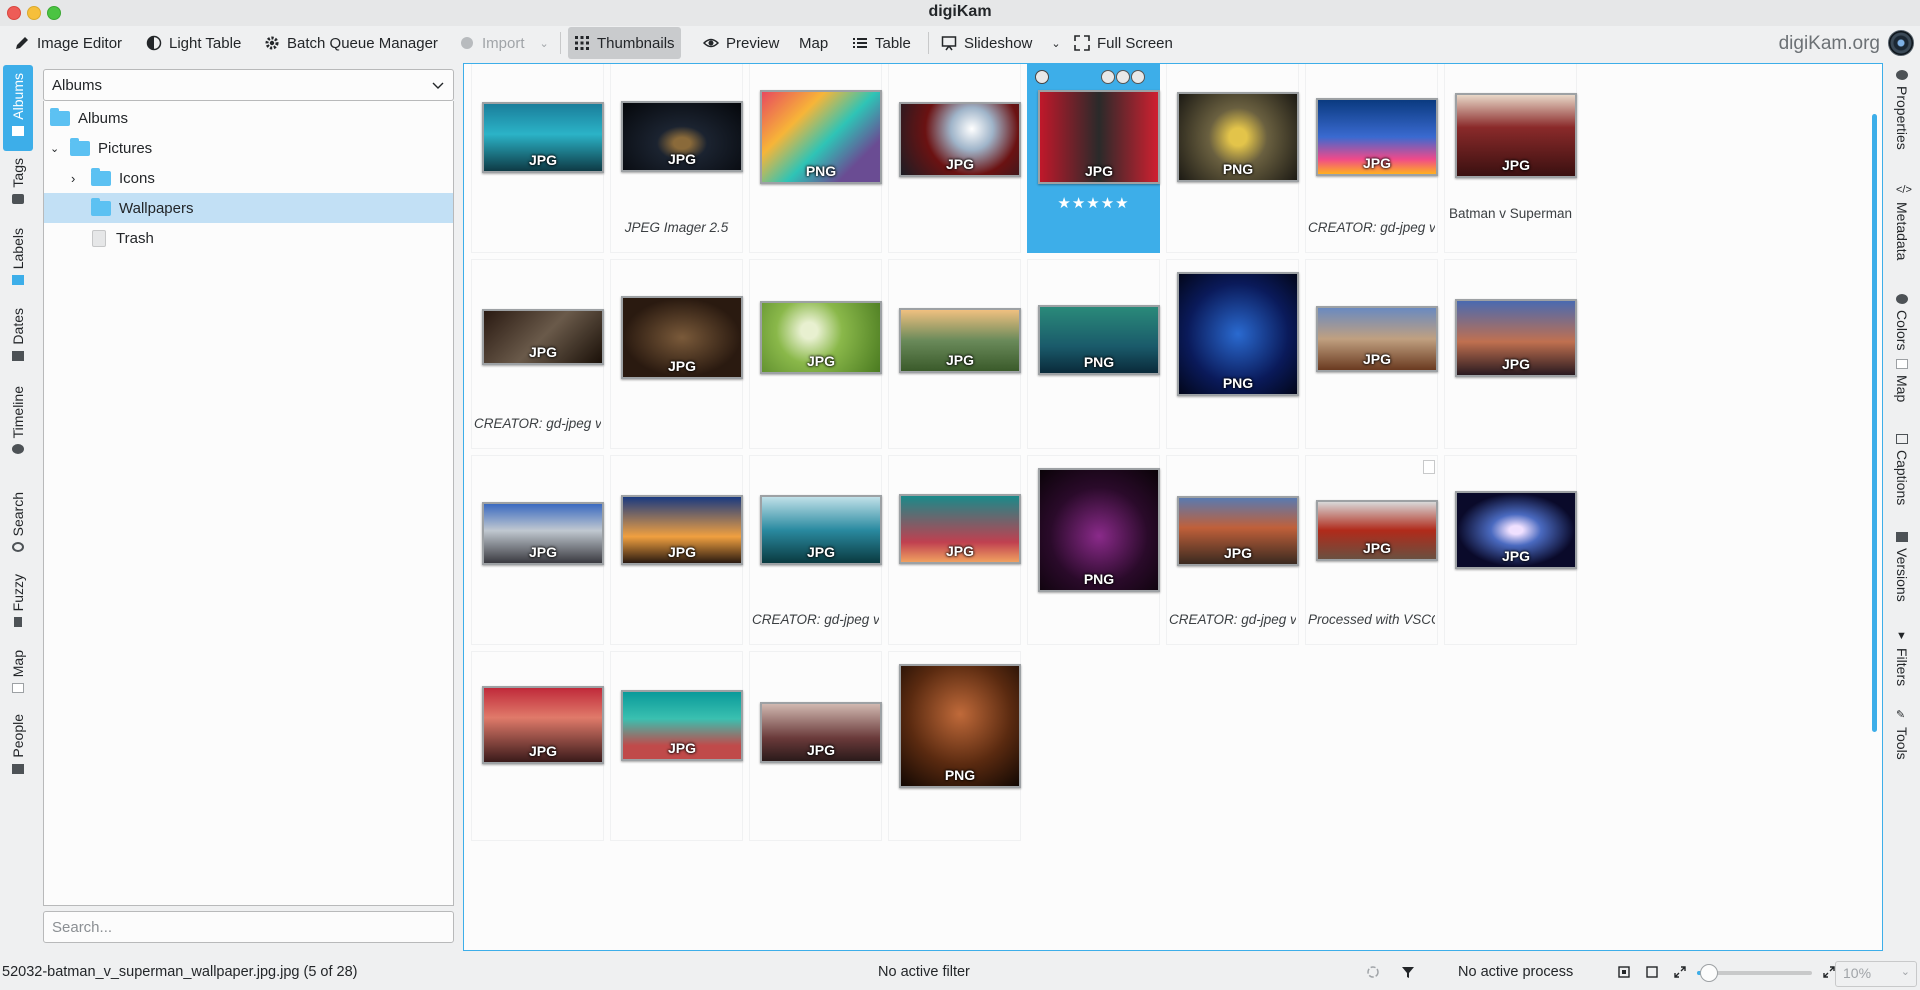  Describe the element at coordinates (56, 148) in the screenshot. I see `expanded-chevron-icon: ⌄` at that location.